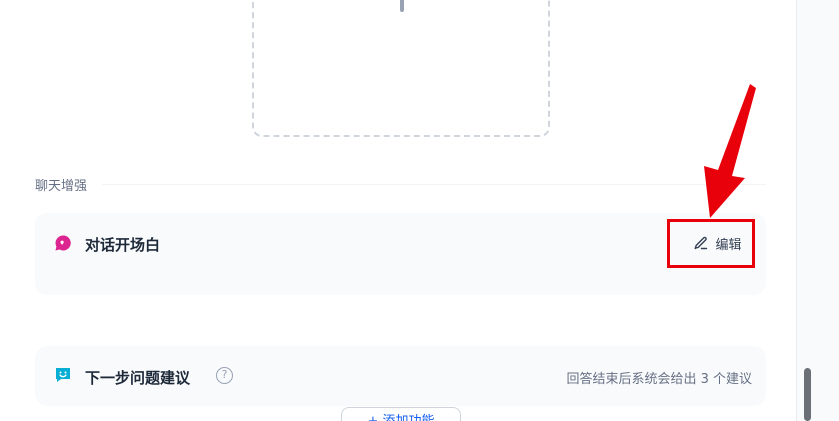  What do you see at coordinates (730, 151) in the screenshot?
I see `annotation-arrow-icon` at bounding box center [730, 151].